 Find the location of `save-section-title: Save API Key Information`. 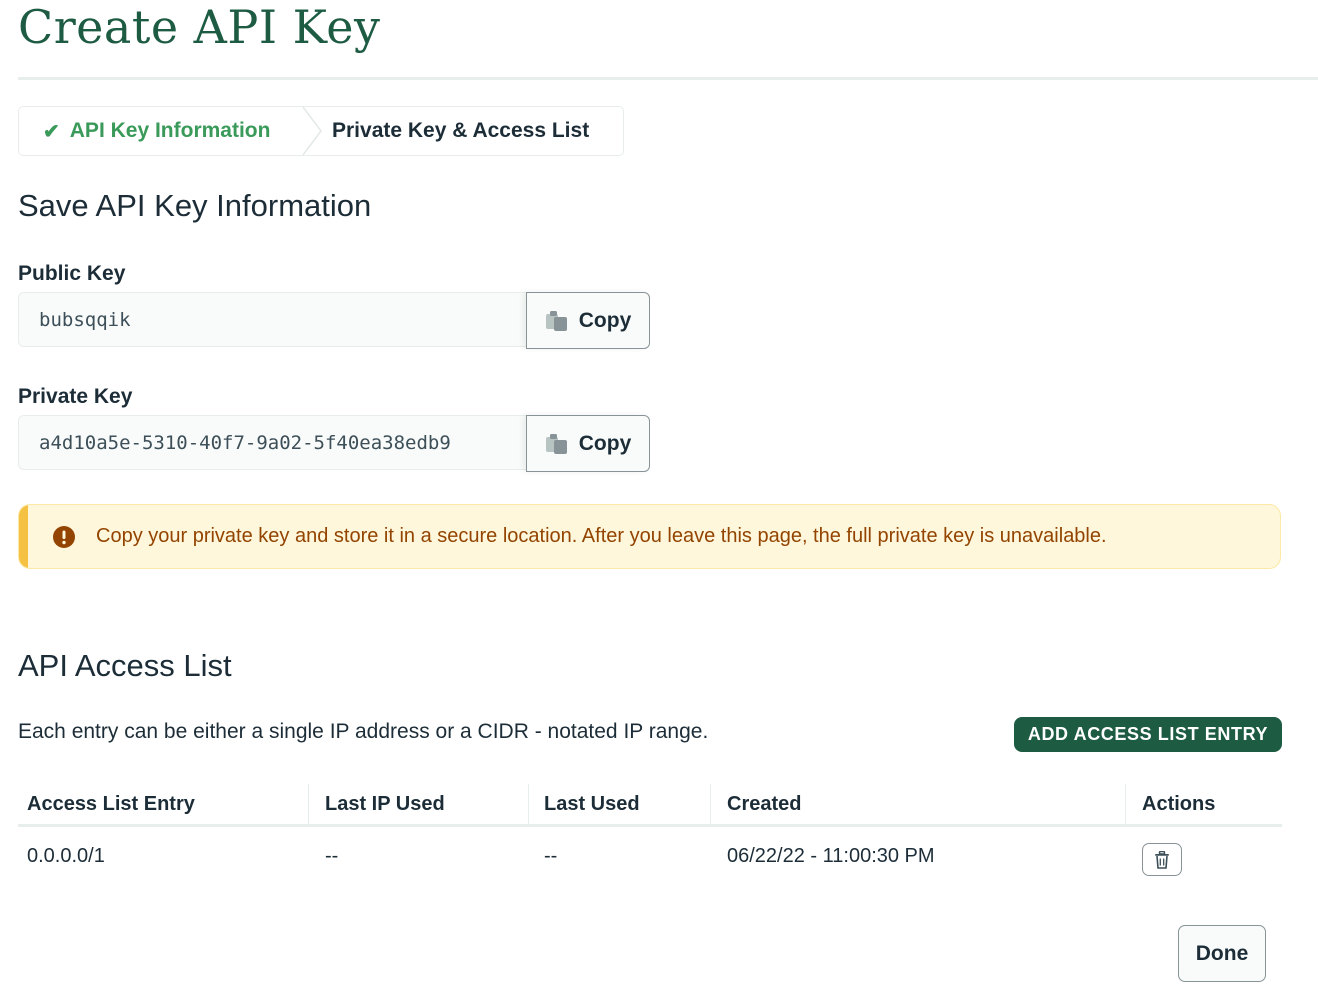

save-section-title: Save API Key Information is located at coordinates (195, 205).